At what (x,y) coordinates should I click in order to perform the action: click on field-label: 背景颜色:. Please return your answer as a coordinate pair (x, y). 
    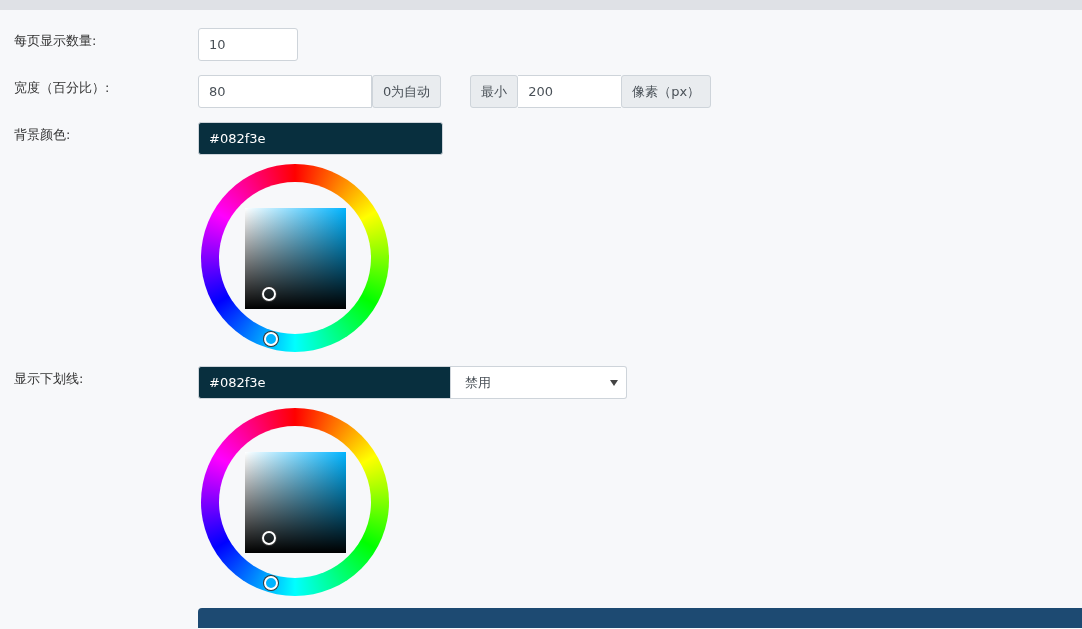
    Looking at the image, I should click on (43, 135).